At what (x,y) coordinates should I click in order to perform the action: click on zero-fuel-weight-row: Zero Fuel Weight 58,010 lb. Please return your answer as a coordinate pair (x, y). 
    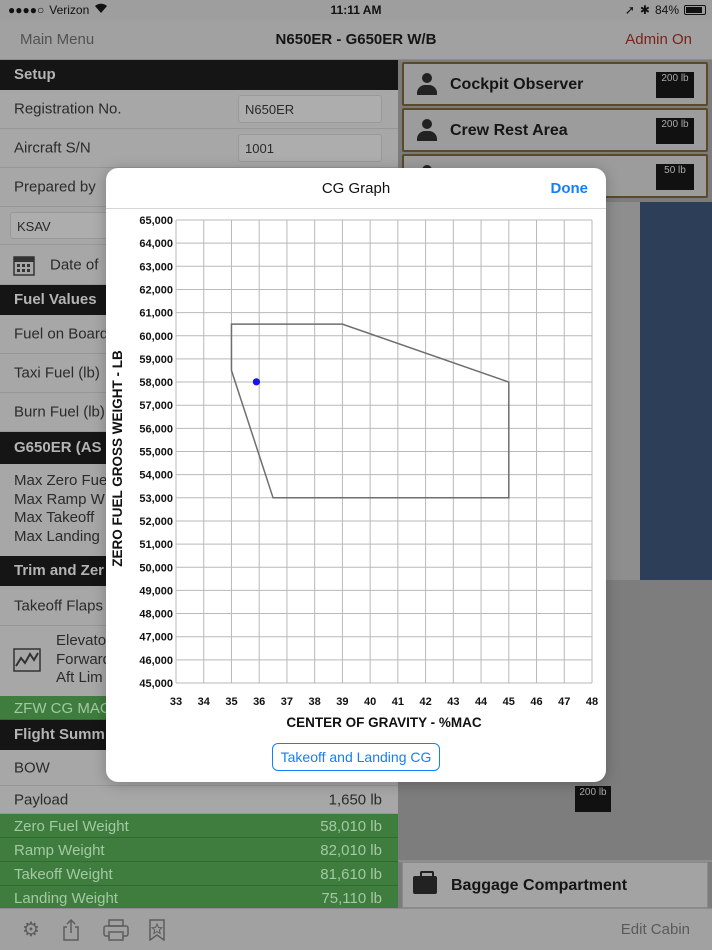
    Looking at the image, I should click on (199, 826).